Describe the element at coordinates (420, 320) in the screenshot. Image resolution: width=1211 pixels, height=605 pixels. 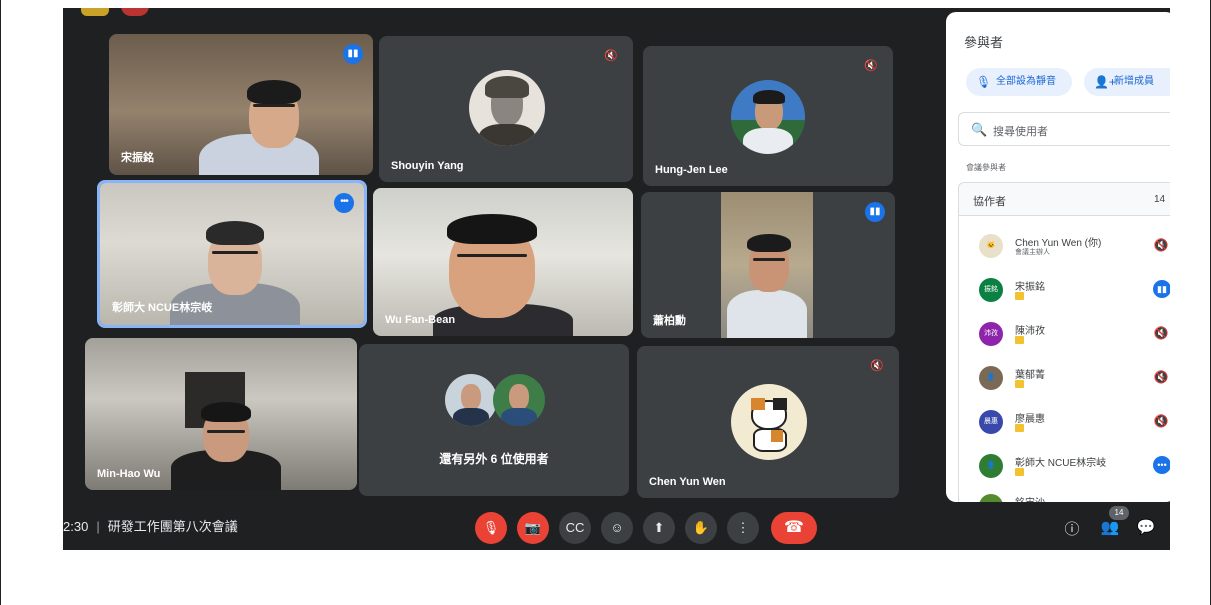
I see `tile-name: Wu Fan-Bean` at that location.